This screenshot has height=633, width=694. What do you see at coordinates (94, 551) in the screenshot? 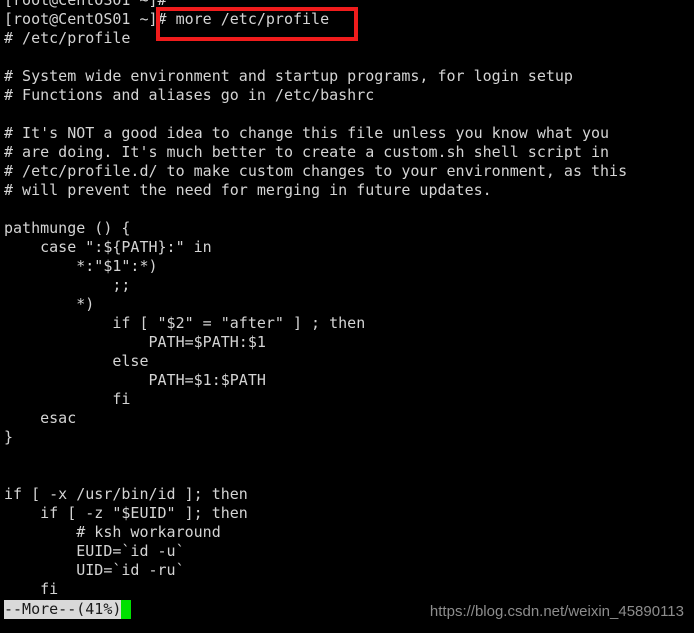
I see `terminal-line: EUID=`id -u`` at bounding box center [94, 551].